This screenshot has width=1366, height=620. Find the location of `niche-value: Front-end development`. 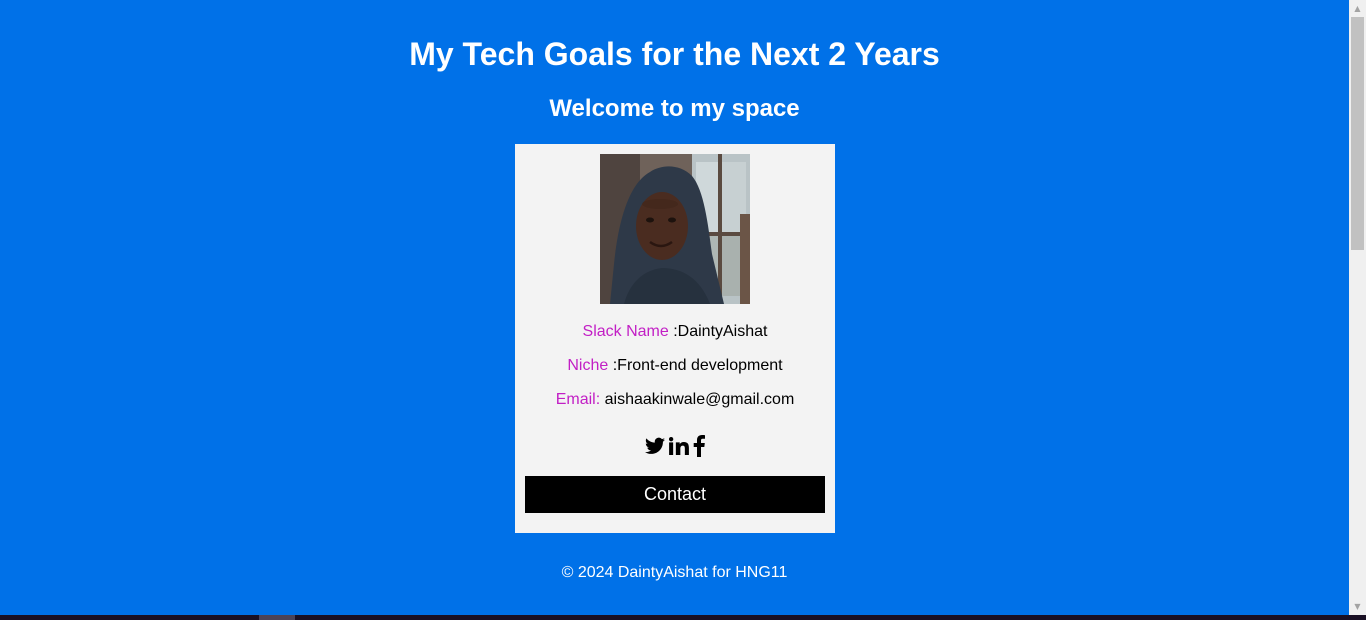

niche-value: Front-end development is located at coordinates (700, 365).